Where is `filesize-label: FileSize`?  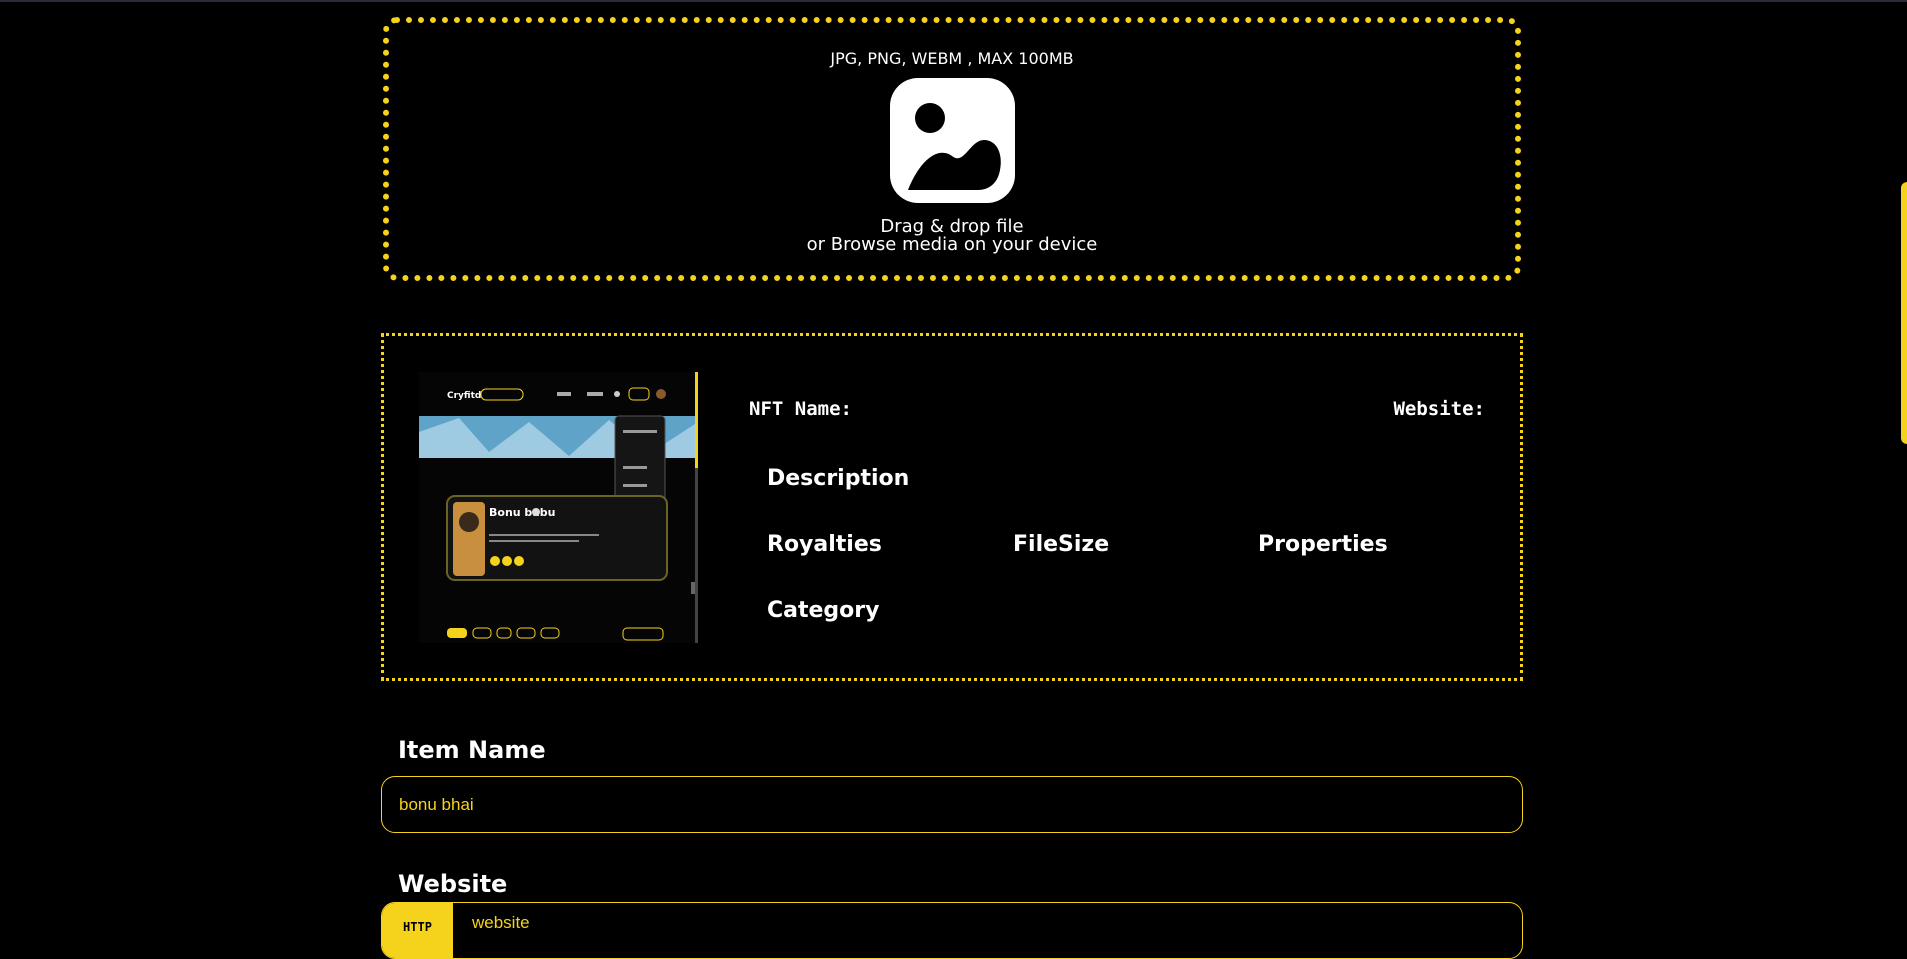
filesize-label: FileSize is located at coordinates (1061, 544).